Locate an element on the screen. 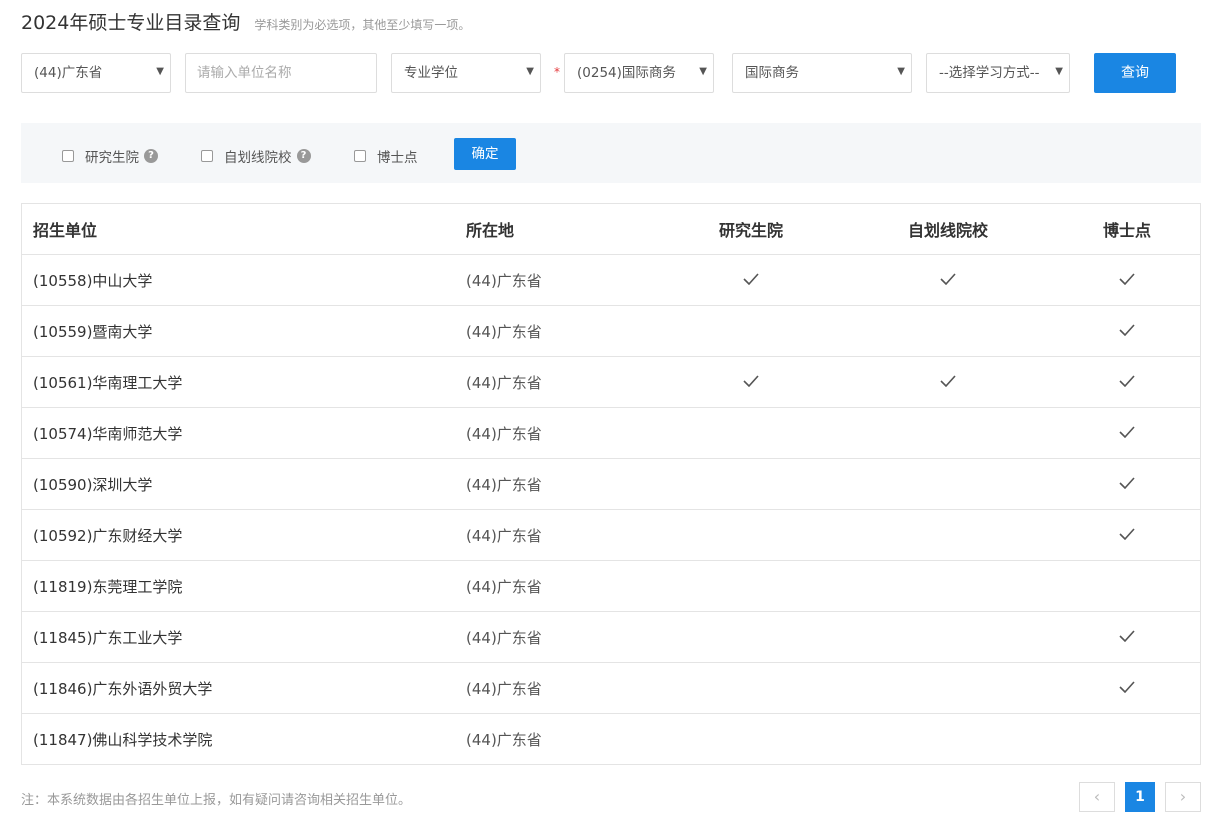 This screenshot has height=825, width=1213. table-row: (10561)华南理工大学 (44)广东省 is located at coordinates (611, 381).